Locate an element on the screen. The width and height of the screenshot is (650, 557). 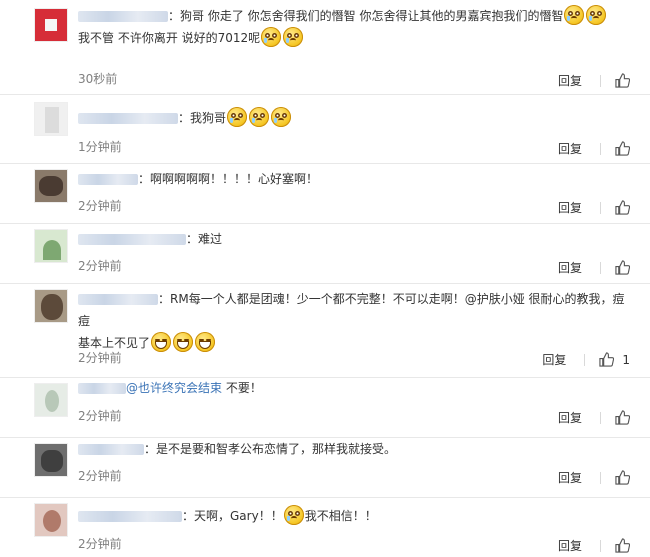
comment-text: ：狗哥 你走了 你怎舍得我们的憯智 你怎舍得让其他的男嘉宾抱我们的憯智 is located at coordinates (366, 16).